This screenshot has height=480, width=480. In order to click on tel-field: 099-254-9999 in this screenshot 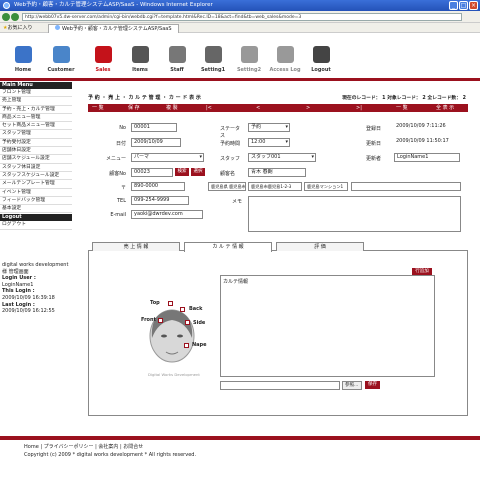, I will do `click(160, 200)`.